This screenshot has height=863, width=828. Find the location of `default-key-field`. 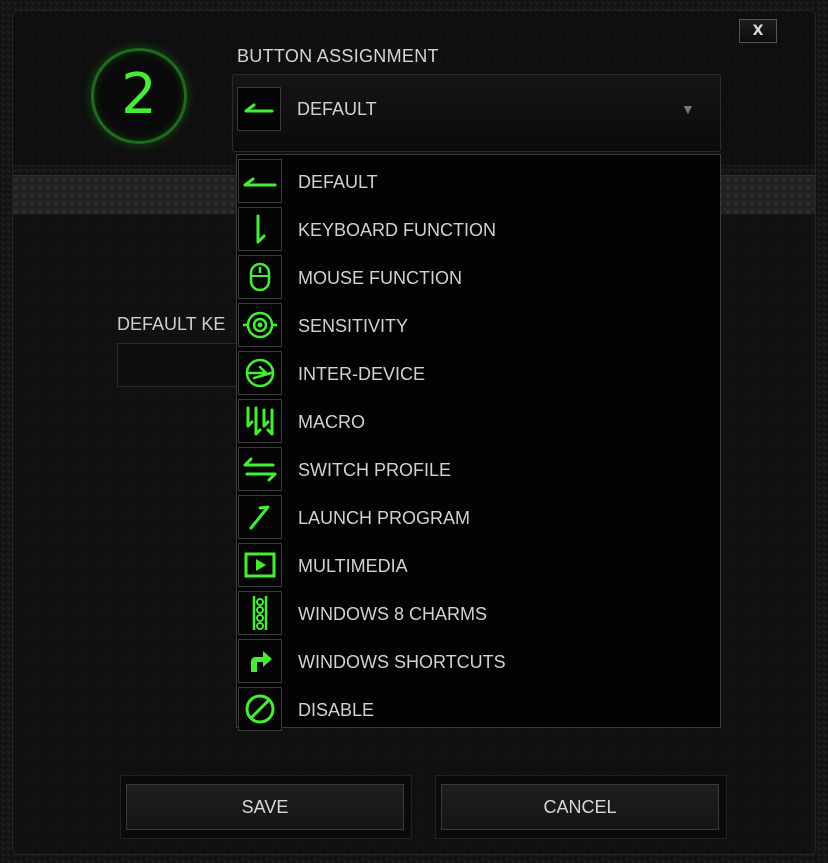

default-key-field is located at coordinates (182, 365).